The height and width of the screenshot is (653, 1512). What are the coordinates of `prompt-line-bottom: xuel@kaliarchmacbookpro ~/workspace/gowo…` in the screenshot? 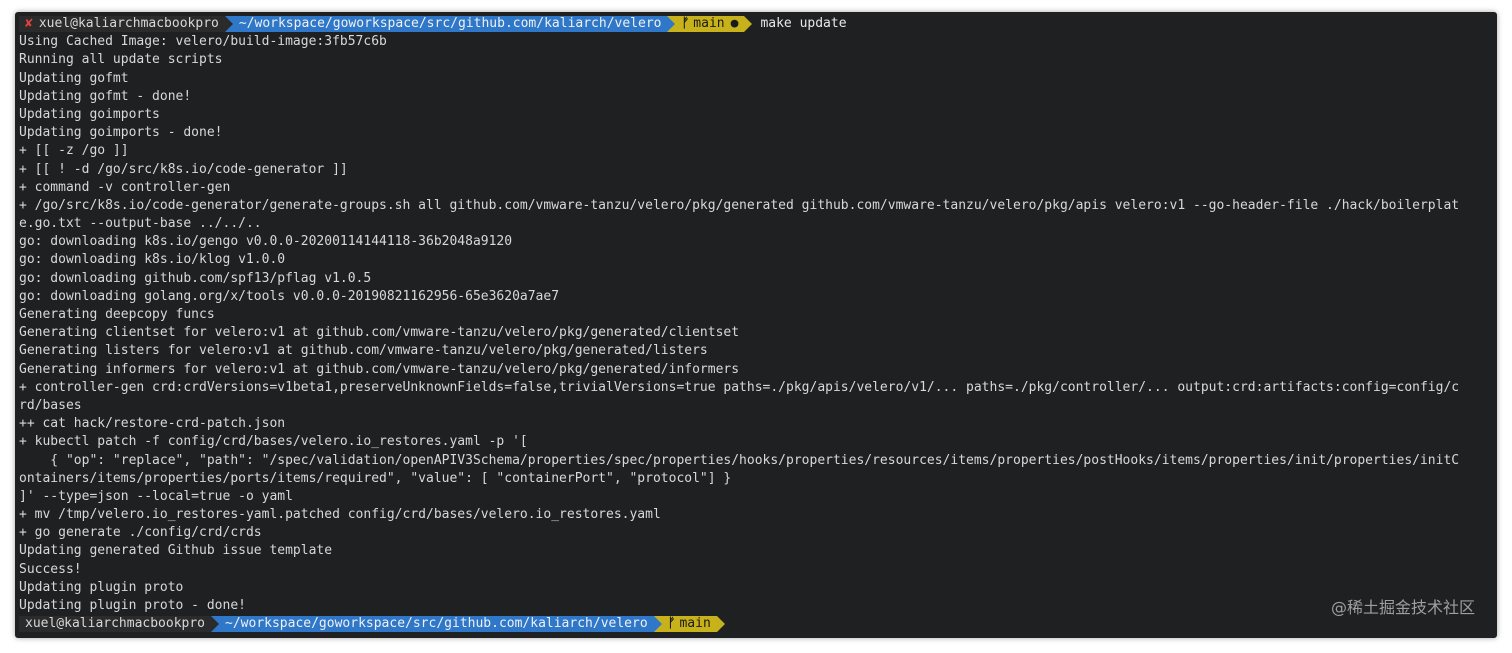 It's located at (755, 624).